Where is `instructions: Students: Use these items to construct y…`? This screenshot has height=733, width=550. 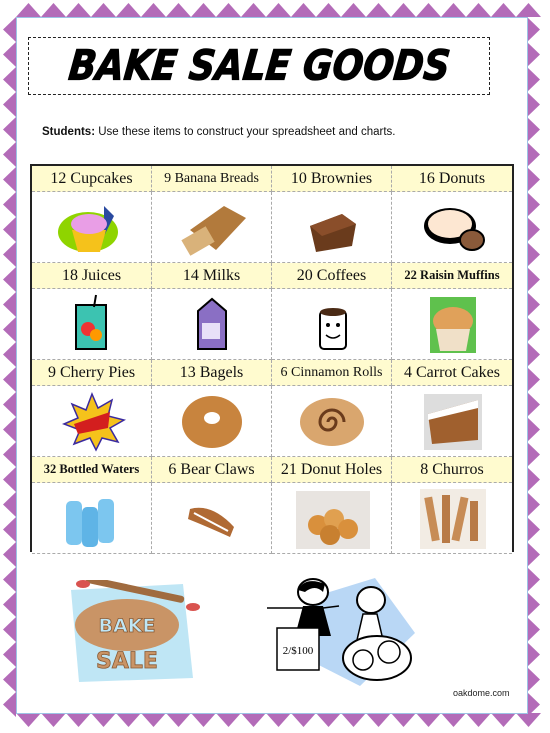
instructions: Students: Use these items to construct y… is located at coordinates (218, 132).